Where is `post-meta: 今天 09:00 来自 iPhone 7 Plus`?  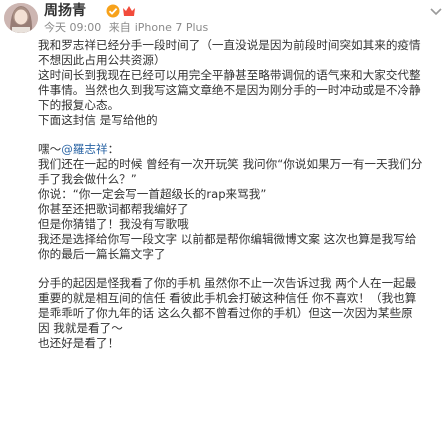 post-meta: 今天 09:00 来自 iPhone 7 Plus is located at coordinates (128, 27).